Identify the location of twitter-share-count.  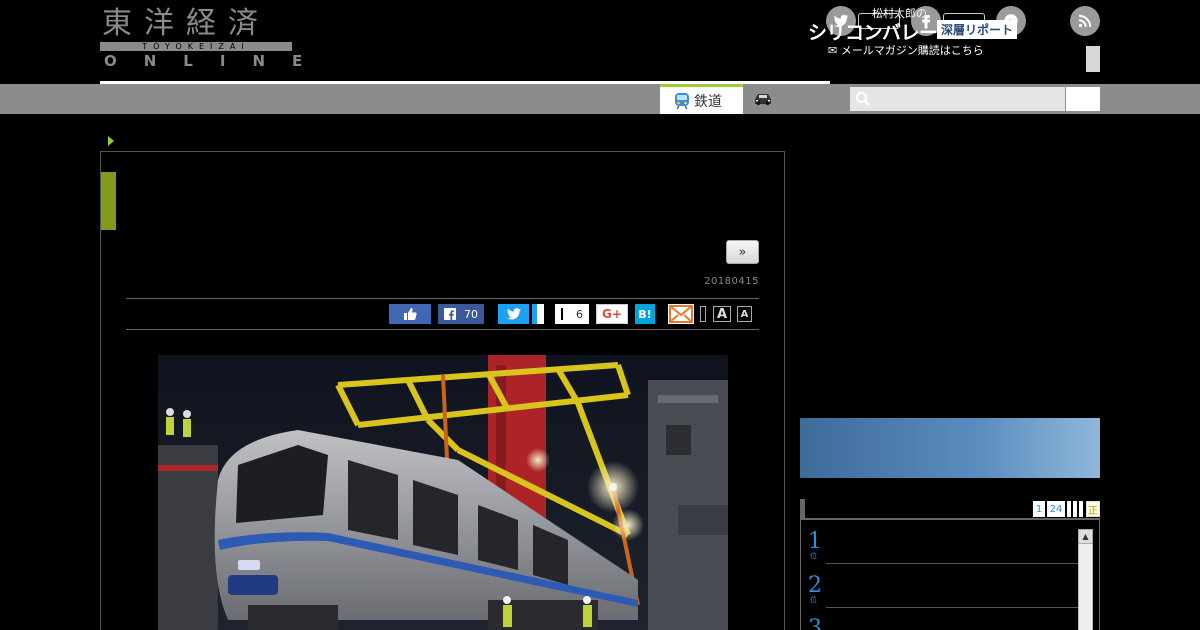
(538, 314).